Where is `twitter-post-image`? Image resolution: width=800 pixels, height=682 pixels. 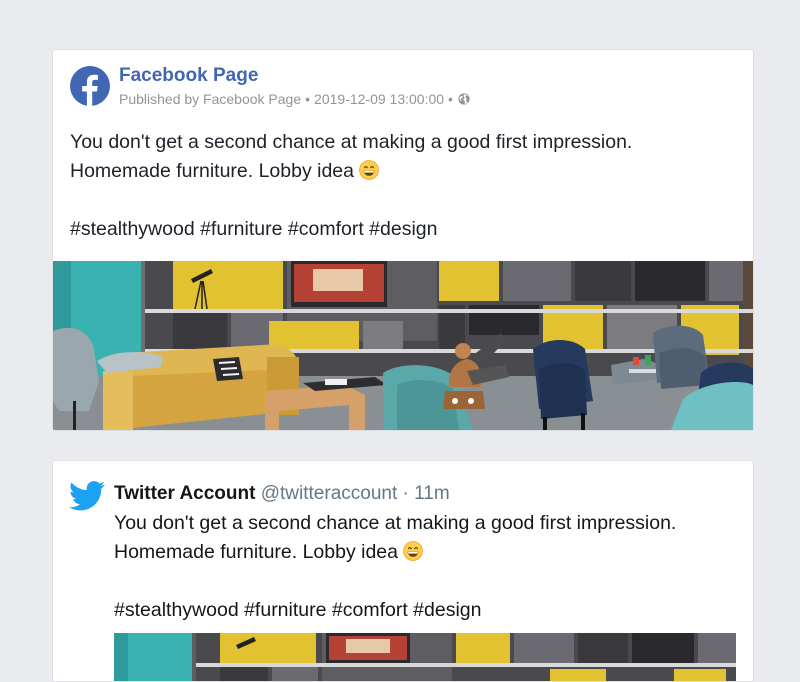 twitter-post-image is located at coordinates (425, 657).